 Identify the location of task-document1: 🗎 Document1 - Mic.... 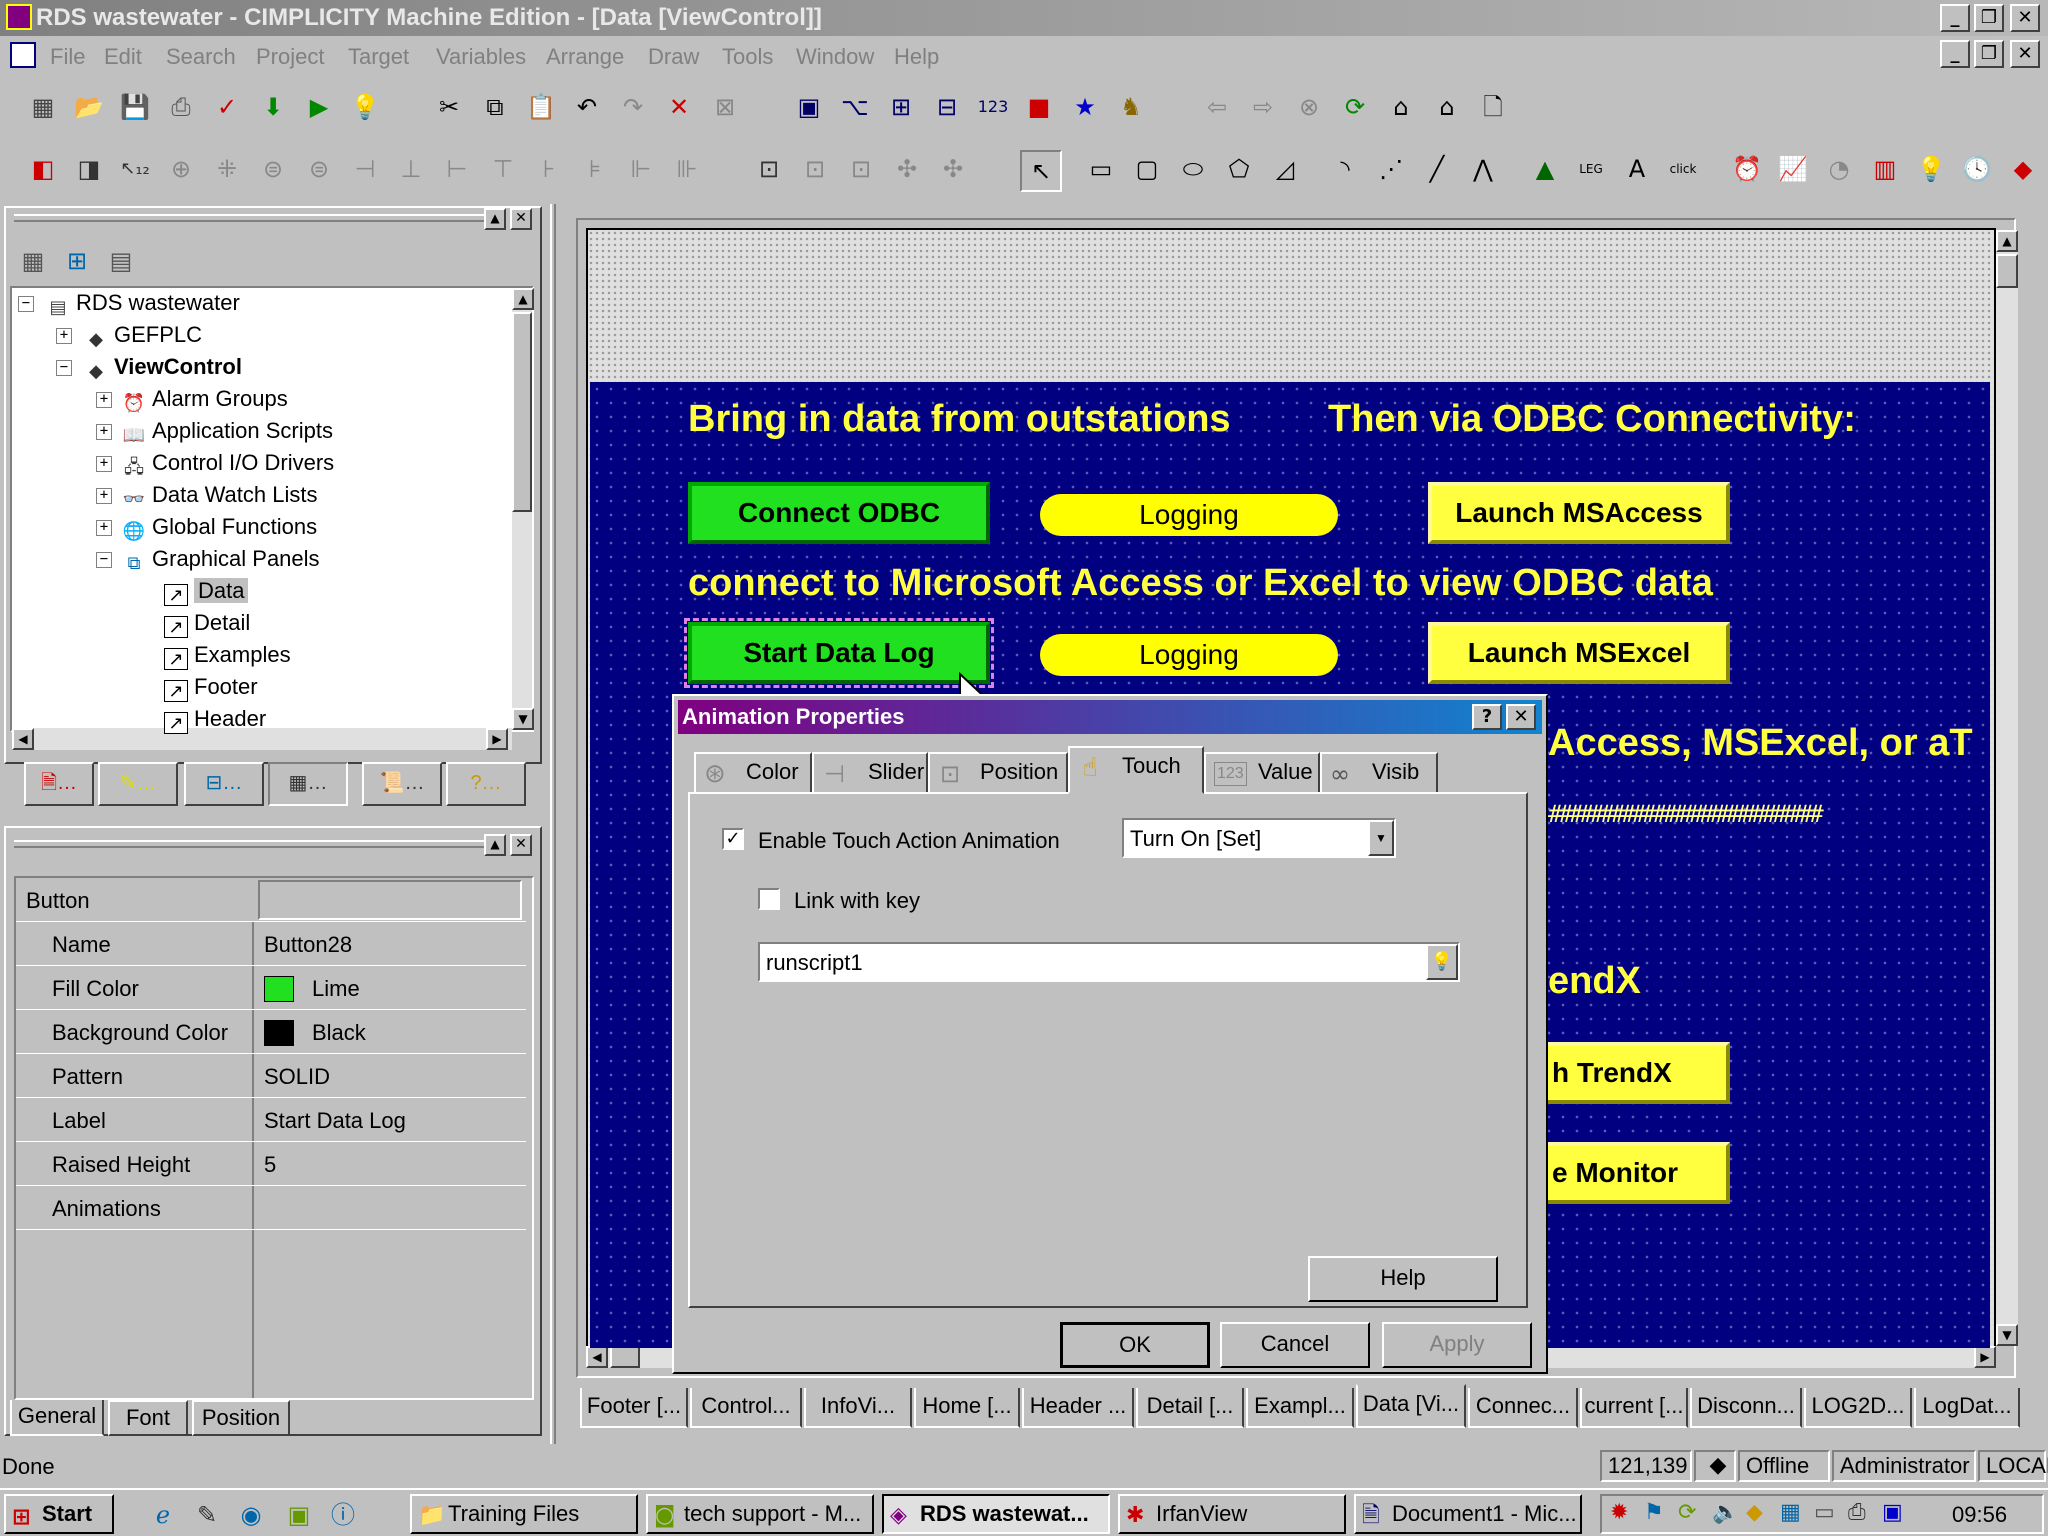
(1468, 1514).